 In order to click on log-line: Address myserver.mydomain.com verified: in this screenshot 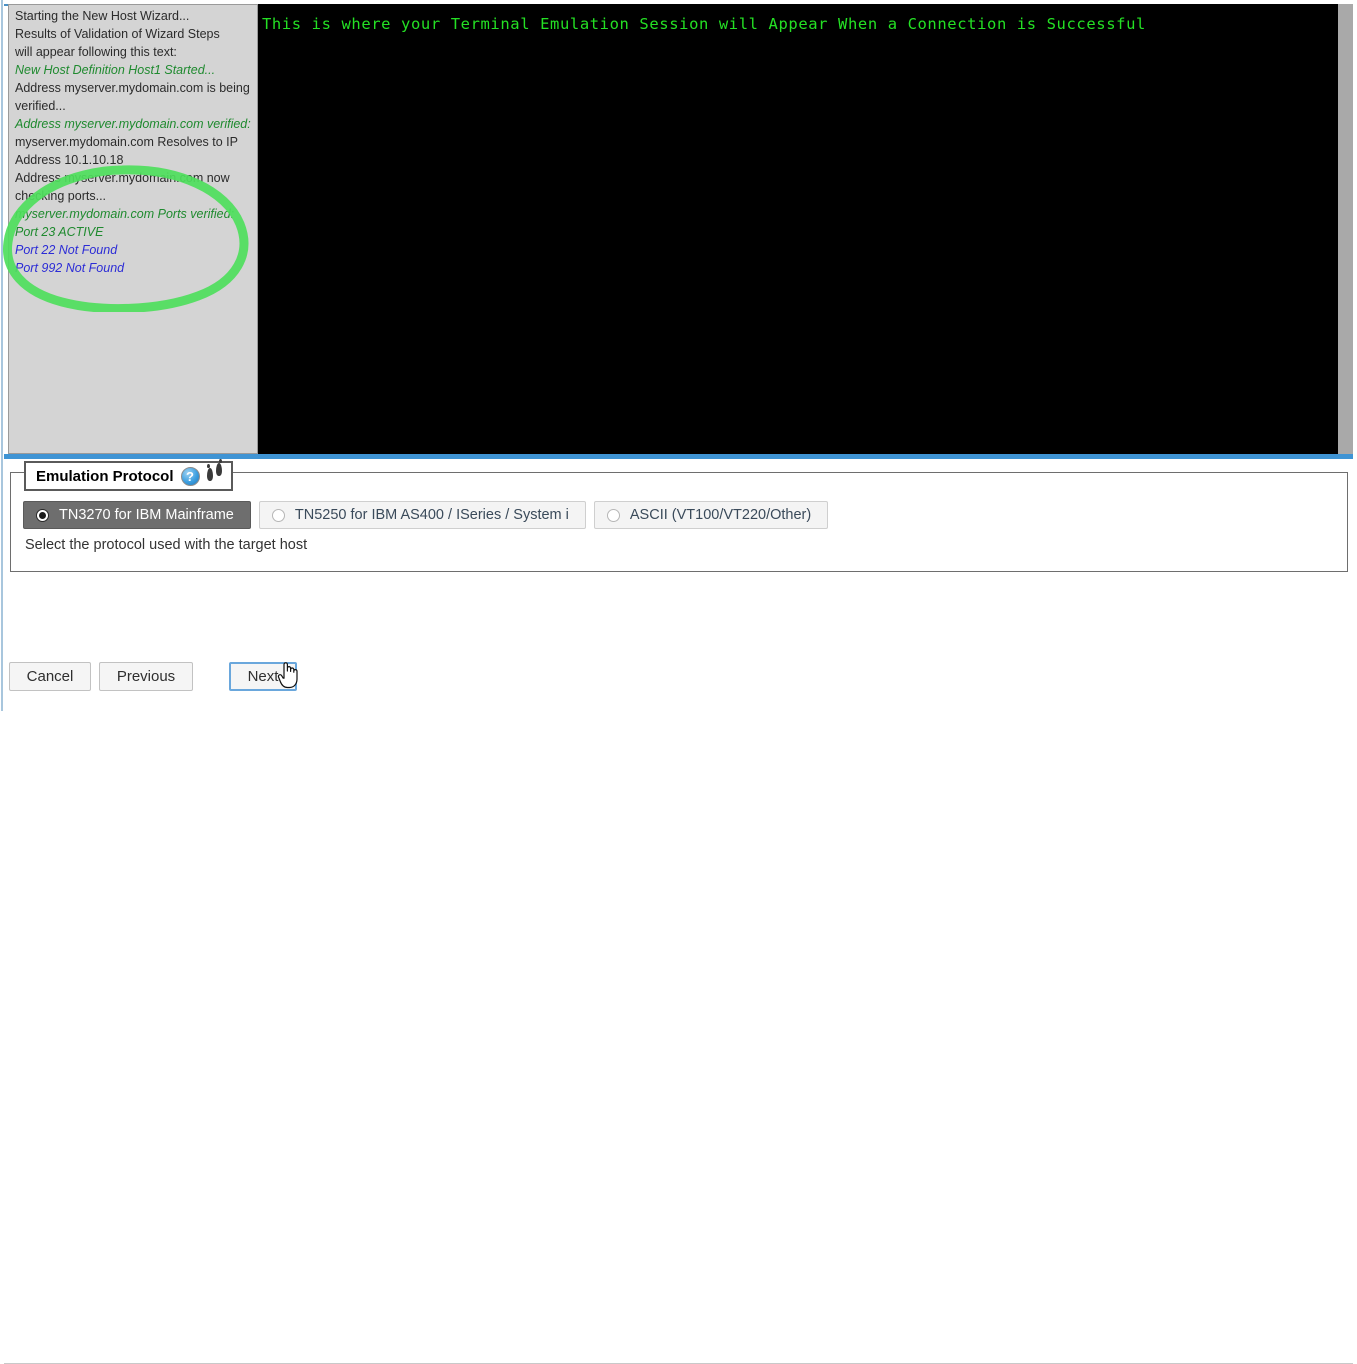, I will do `click(133, 124)`.